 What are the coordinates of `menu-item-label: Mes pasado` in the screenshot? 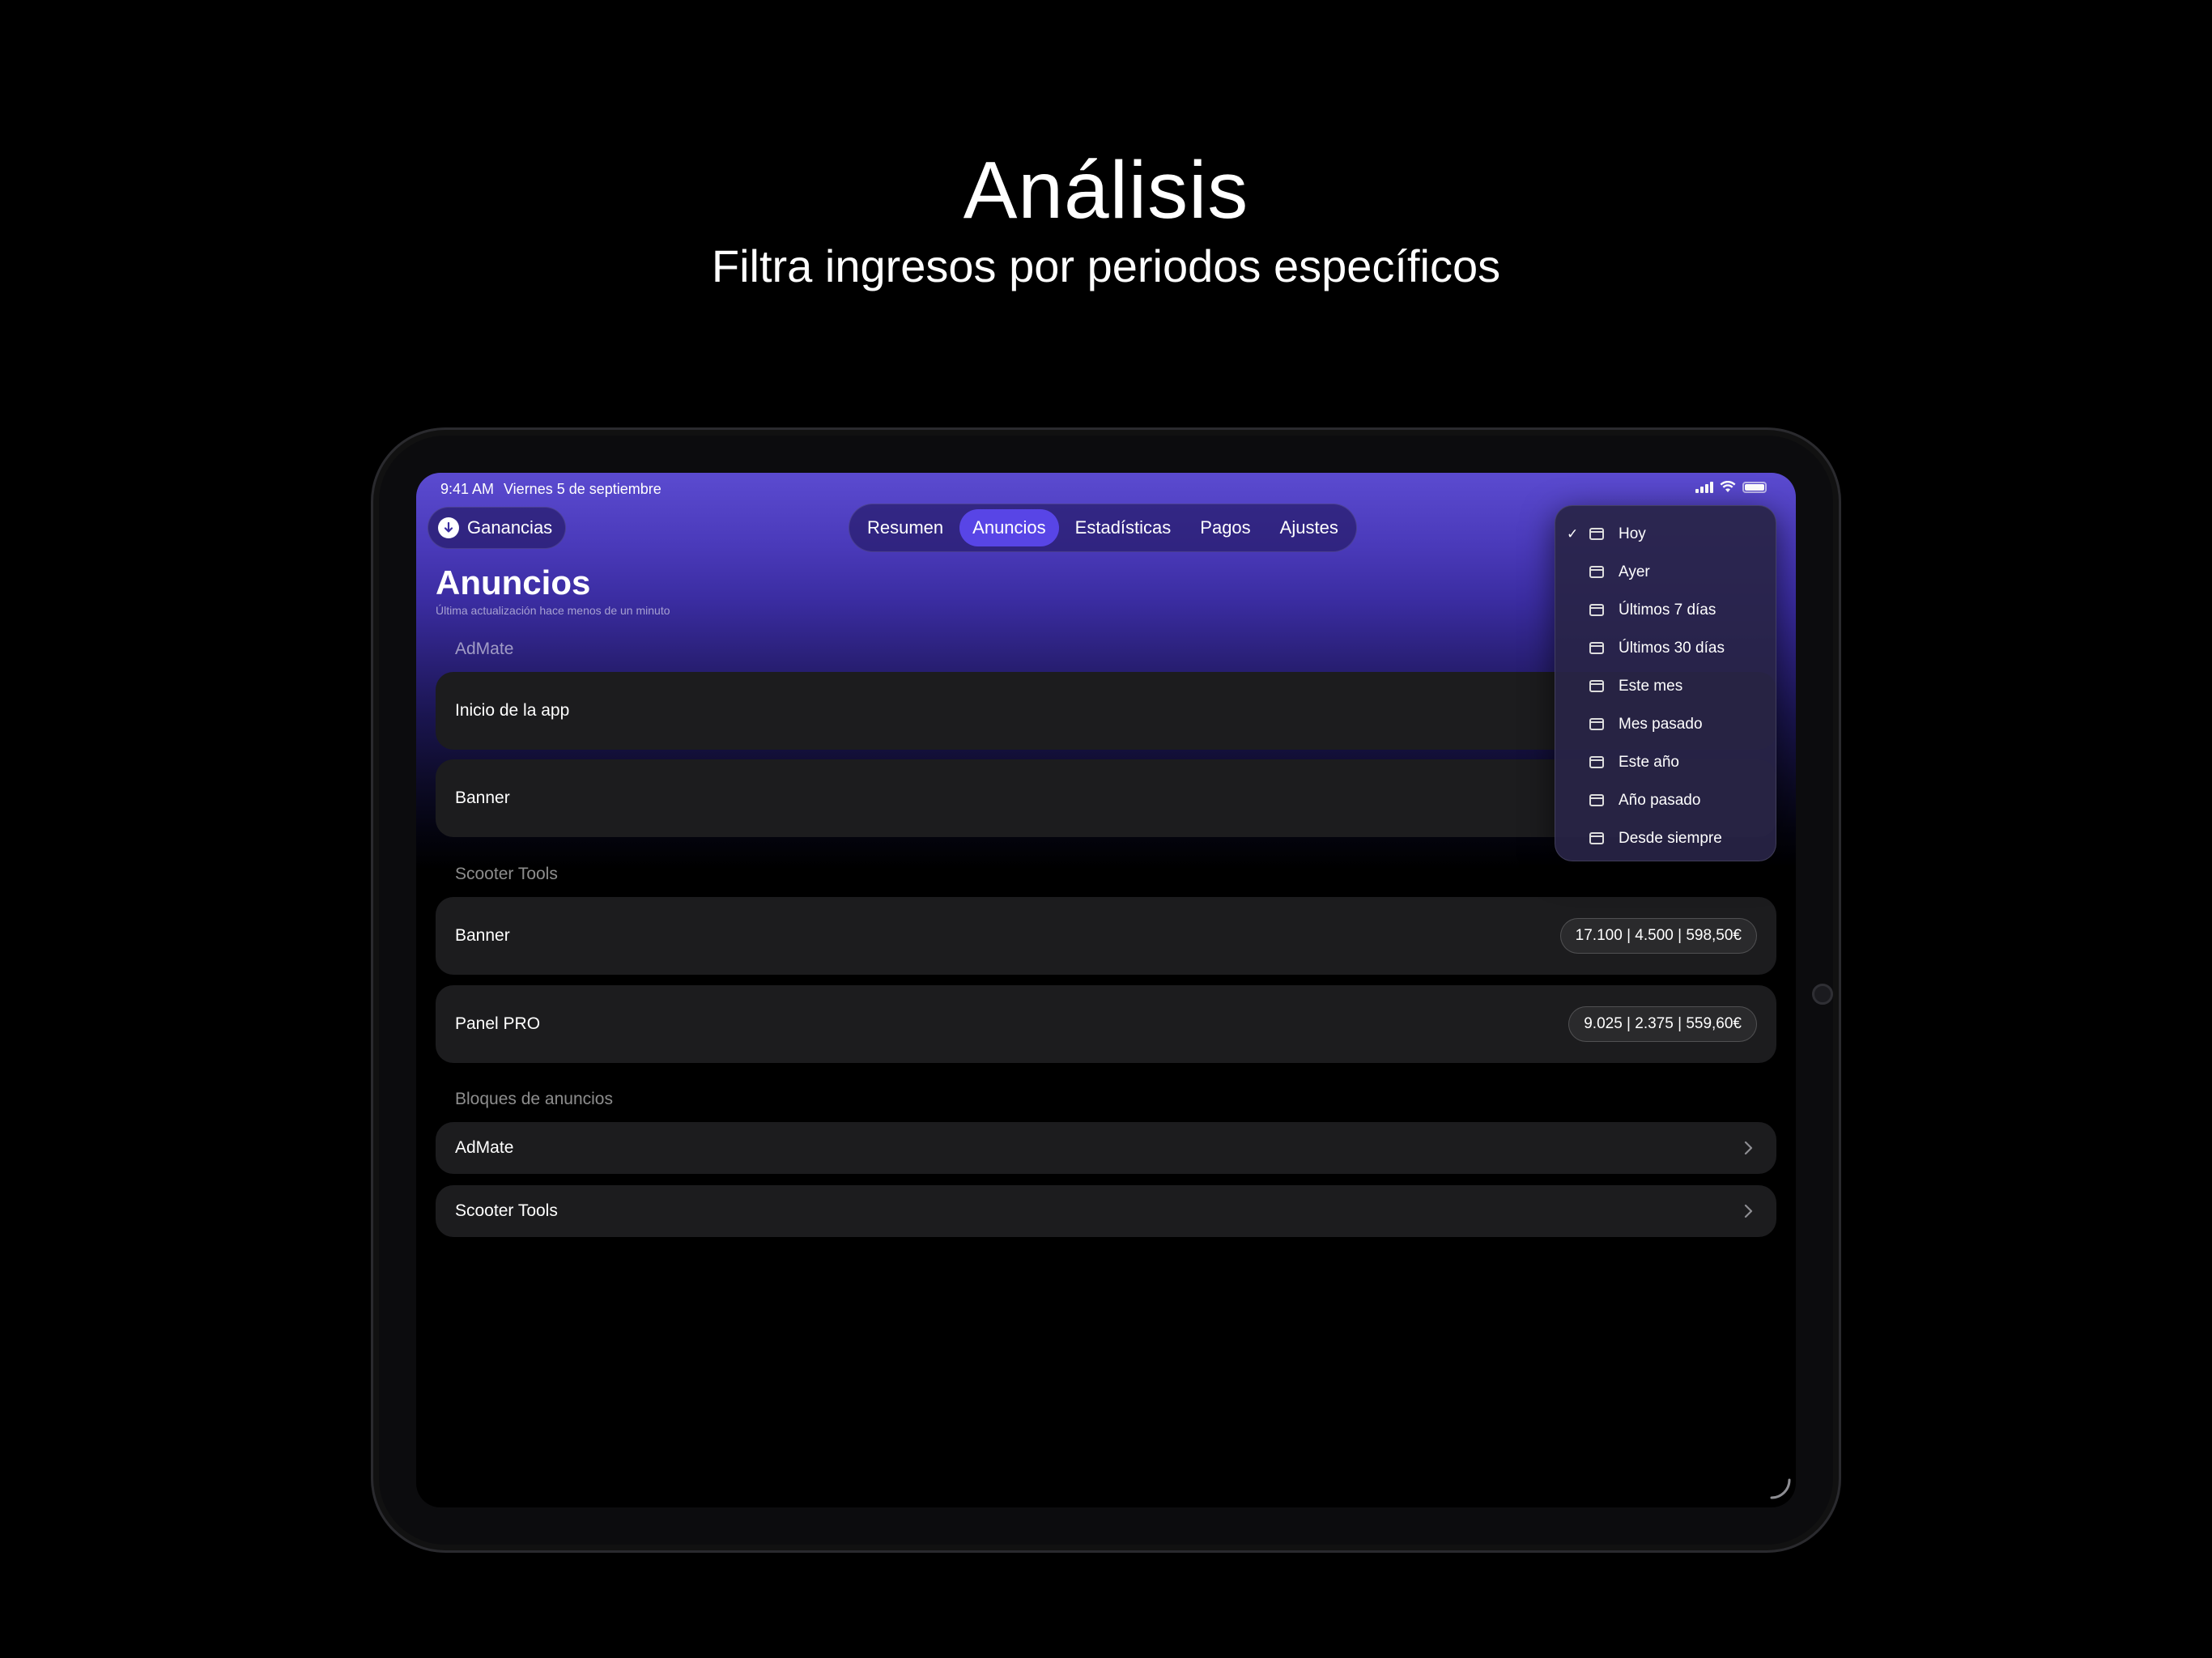 It's located at (1661, 724).